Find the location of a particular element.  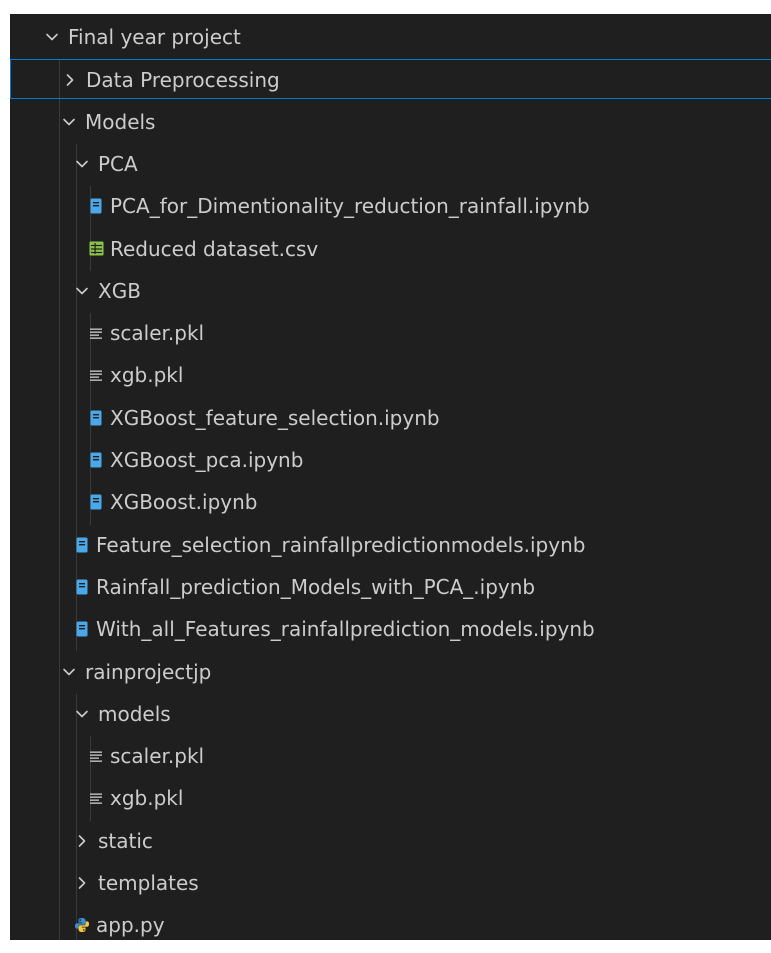

item-label: models is located at coordinates (134, 713).